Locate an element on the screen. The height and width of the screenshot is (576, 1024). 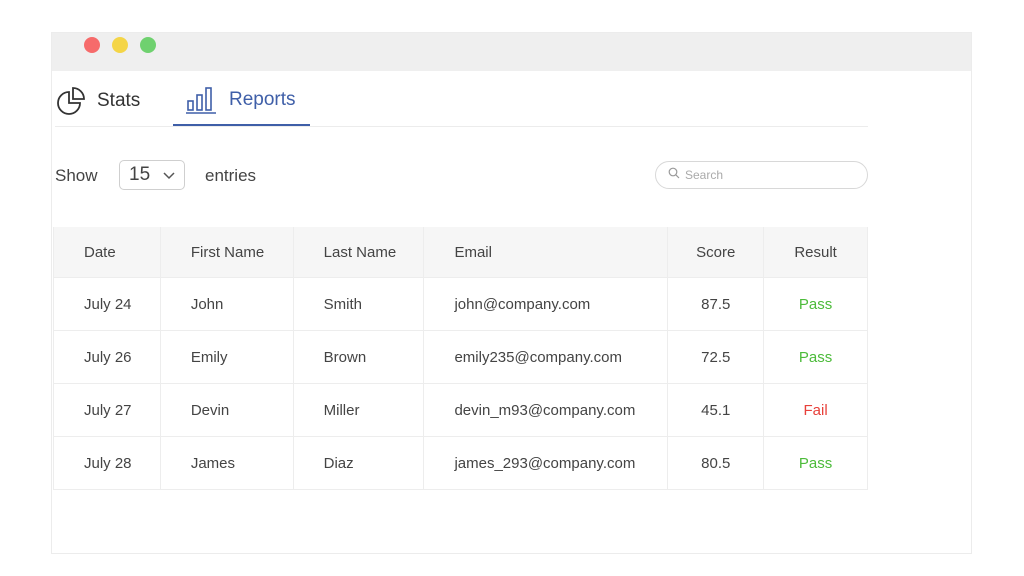
cell-email: james_293@company.com is located at coordinates (546, 463).